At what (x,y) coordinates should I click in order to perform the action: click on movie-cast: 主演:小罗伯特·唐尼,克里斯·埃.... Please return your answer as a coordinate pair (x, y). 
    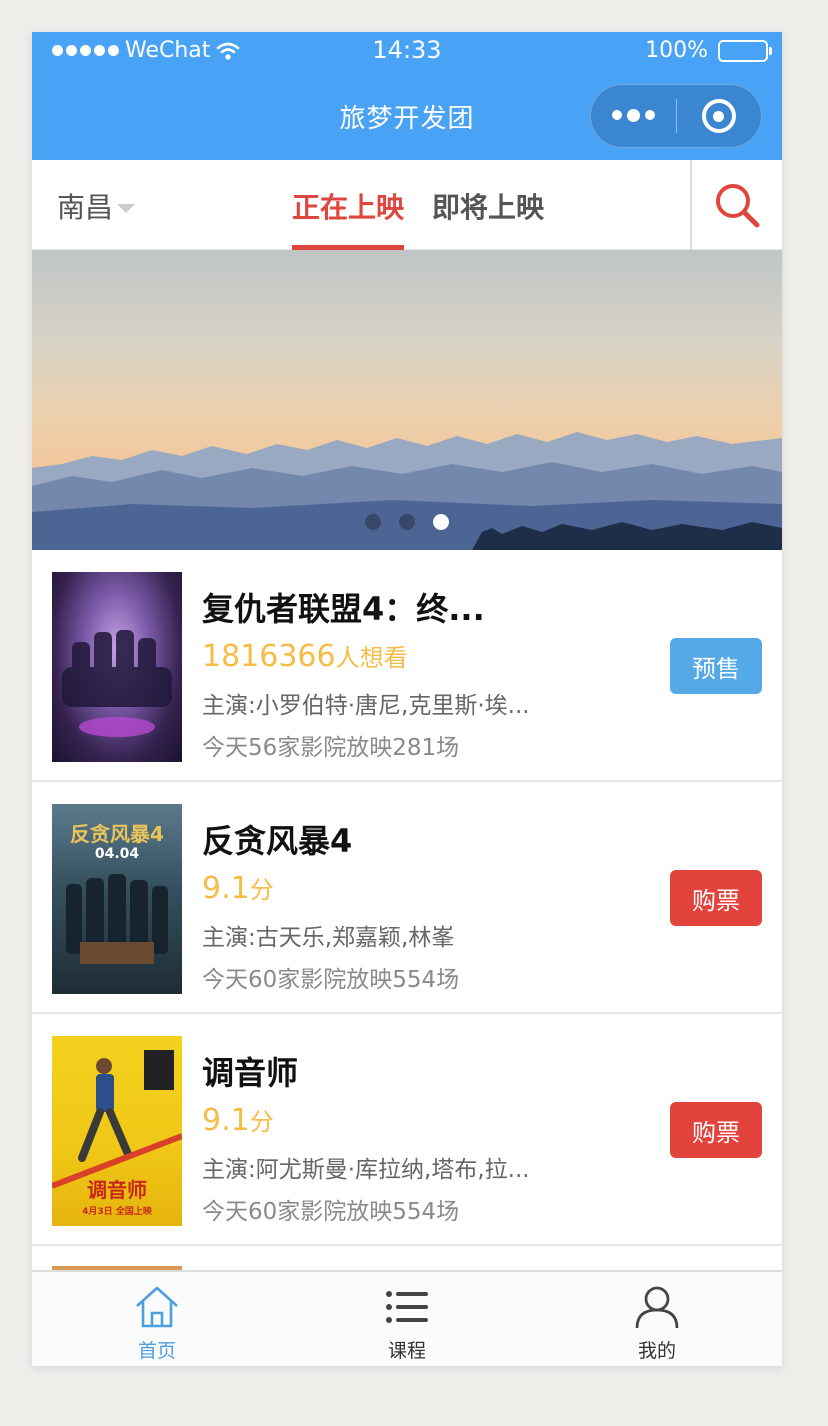
    Looking at the image, I should click on (366, 706).